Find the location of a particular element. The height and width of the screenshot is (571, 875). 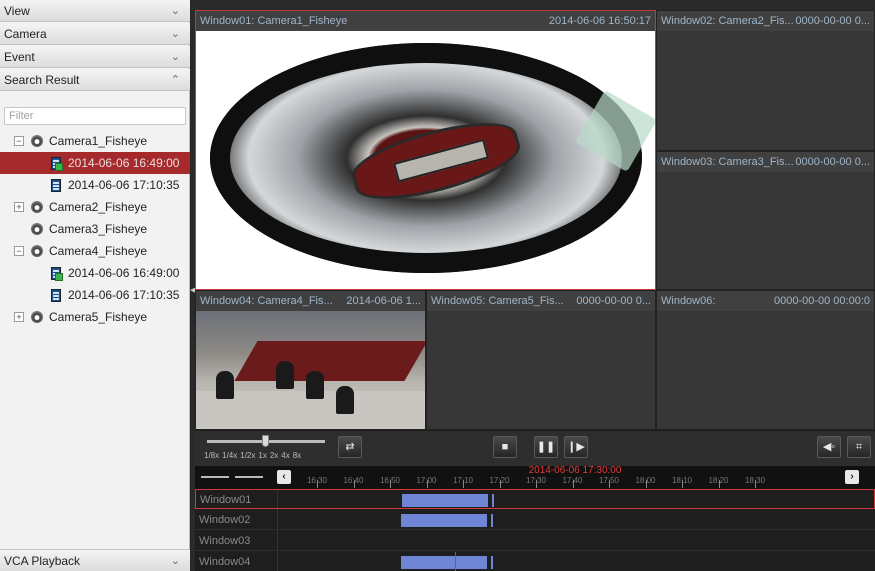

single-frame-button: ❙▶ is located at coordinates (576, 447).